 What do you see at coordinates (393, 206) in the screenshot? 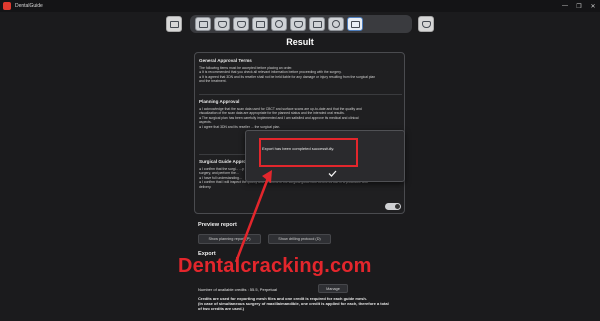
I see `surgical-guide-approval-toggle` at bounding box center [393, 206].